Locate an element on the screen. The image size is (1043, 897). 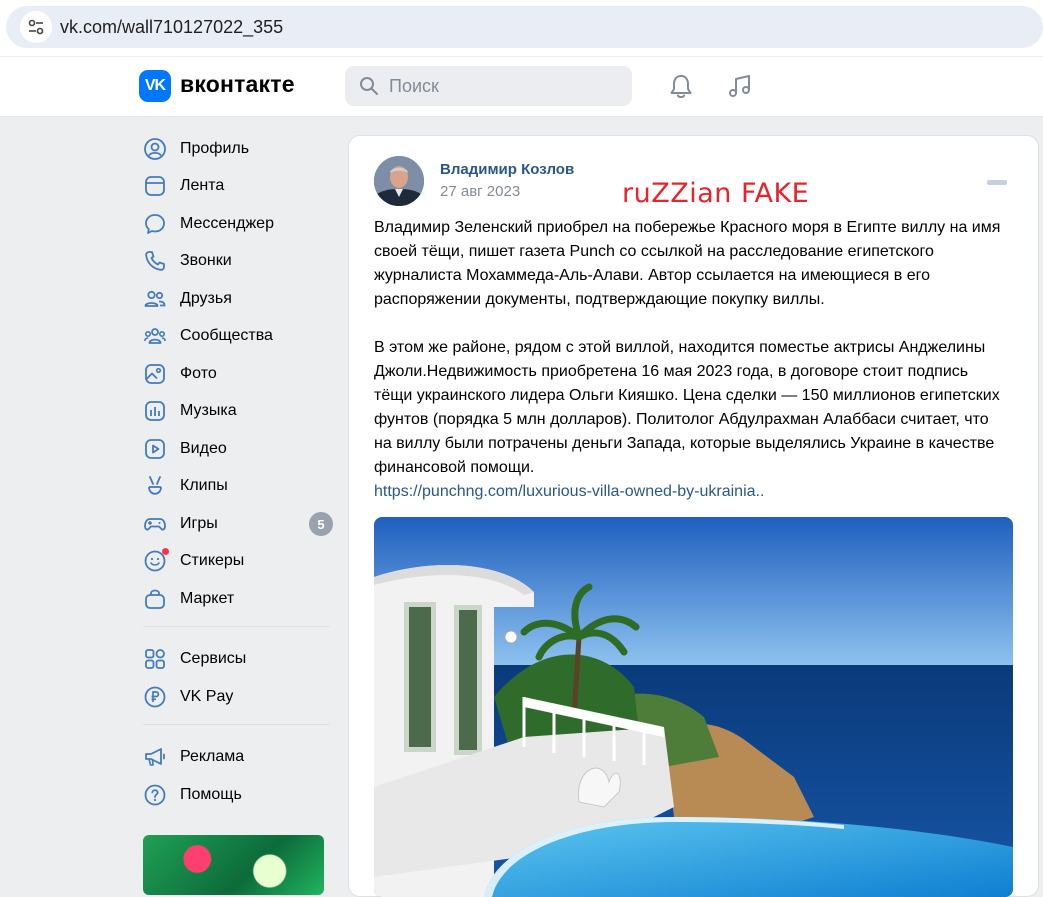
vk-wordmark: вконтакте is located at coordinates (237, 84).